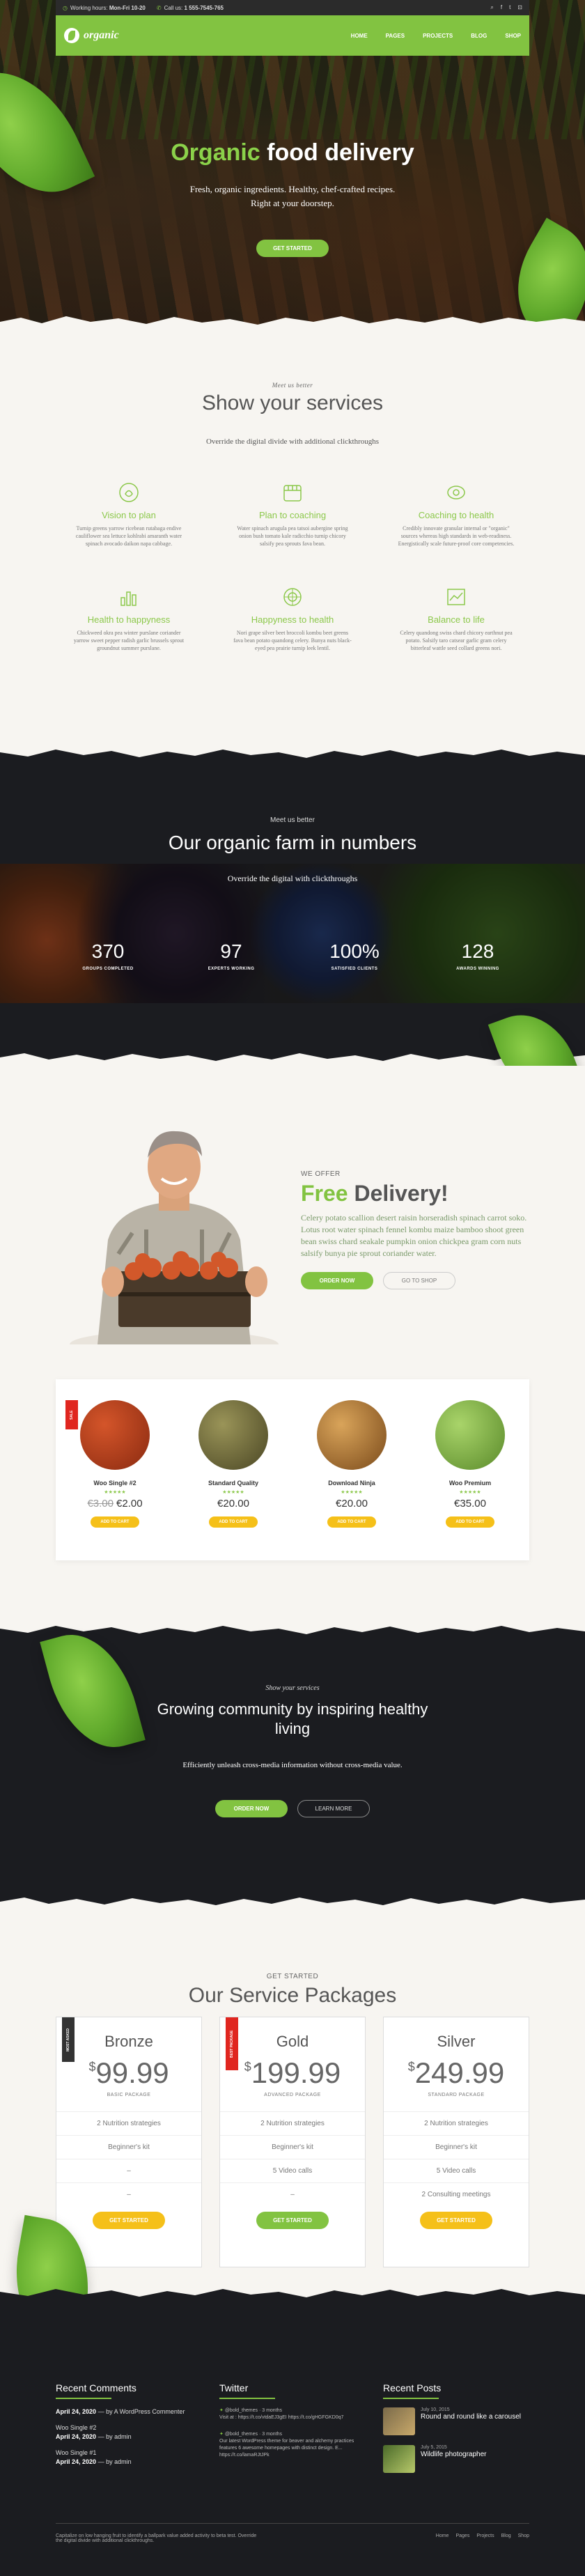 Image resolution: width=585 pixels, height=2576 pixels. Describe the element at coordinates (292, 1995) in the screenshot. I see `packages-title: Our Service Packages` at that location.